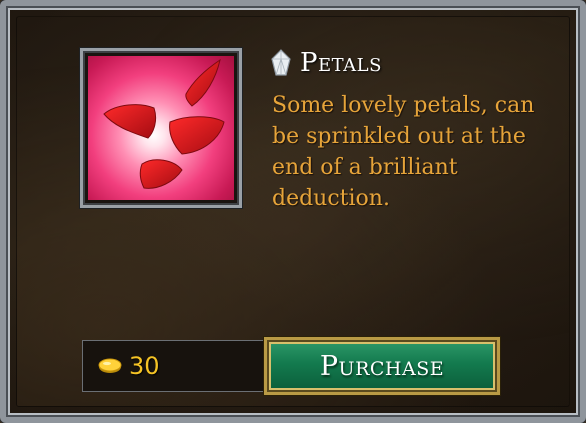  Describe the element at coordinates (110, 365) in the screenshot. I see `gold-coin-icon` at that location.